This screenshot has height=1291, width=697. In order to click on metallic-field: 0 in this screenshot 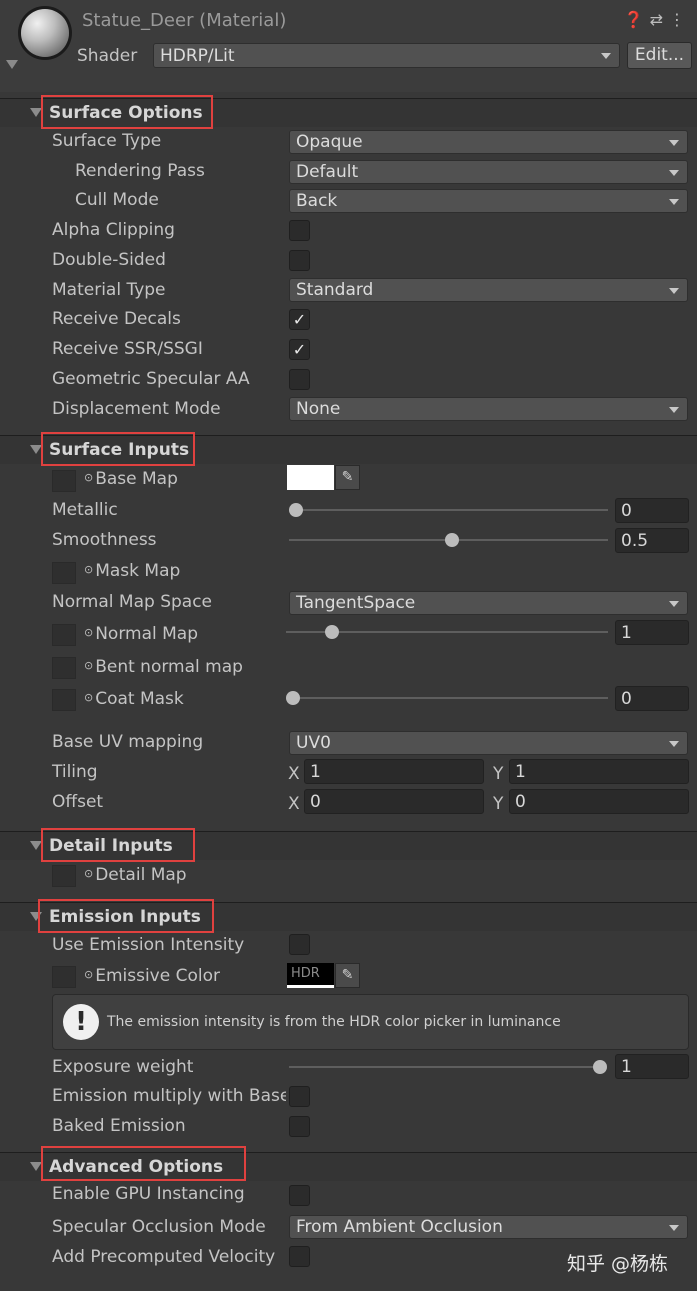, I will do `click(652, 510)`.